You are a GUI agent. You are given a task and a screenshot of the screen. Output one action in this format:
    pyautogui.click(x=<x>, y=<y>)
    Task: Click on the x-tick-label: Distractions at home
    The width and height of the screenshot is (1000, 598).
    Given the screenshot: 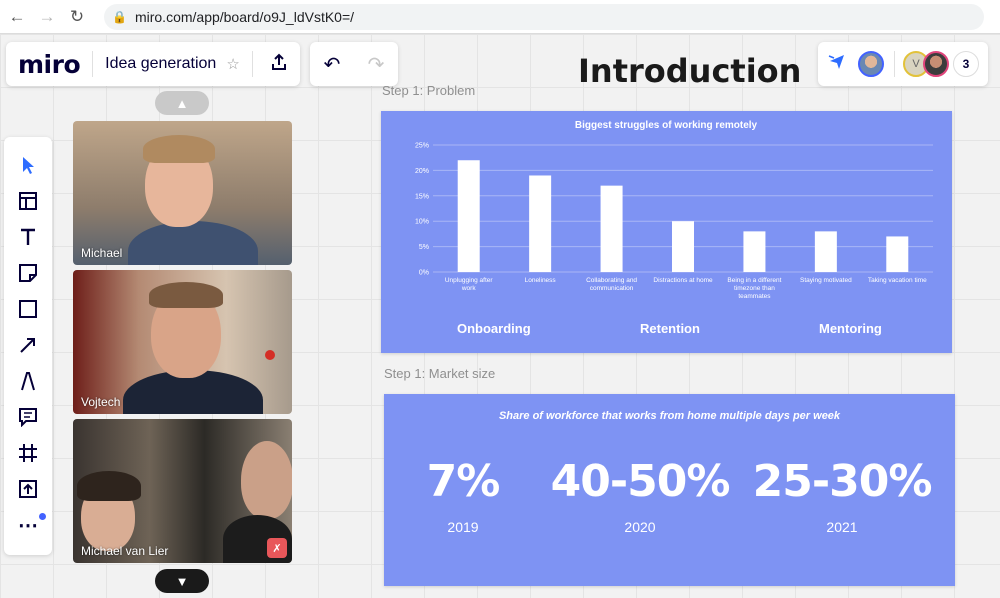 What is the action you would take?
    pyautogui.click(x=683, y=280)
    